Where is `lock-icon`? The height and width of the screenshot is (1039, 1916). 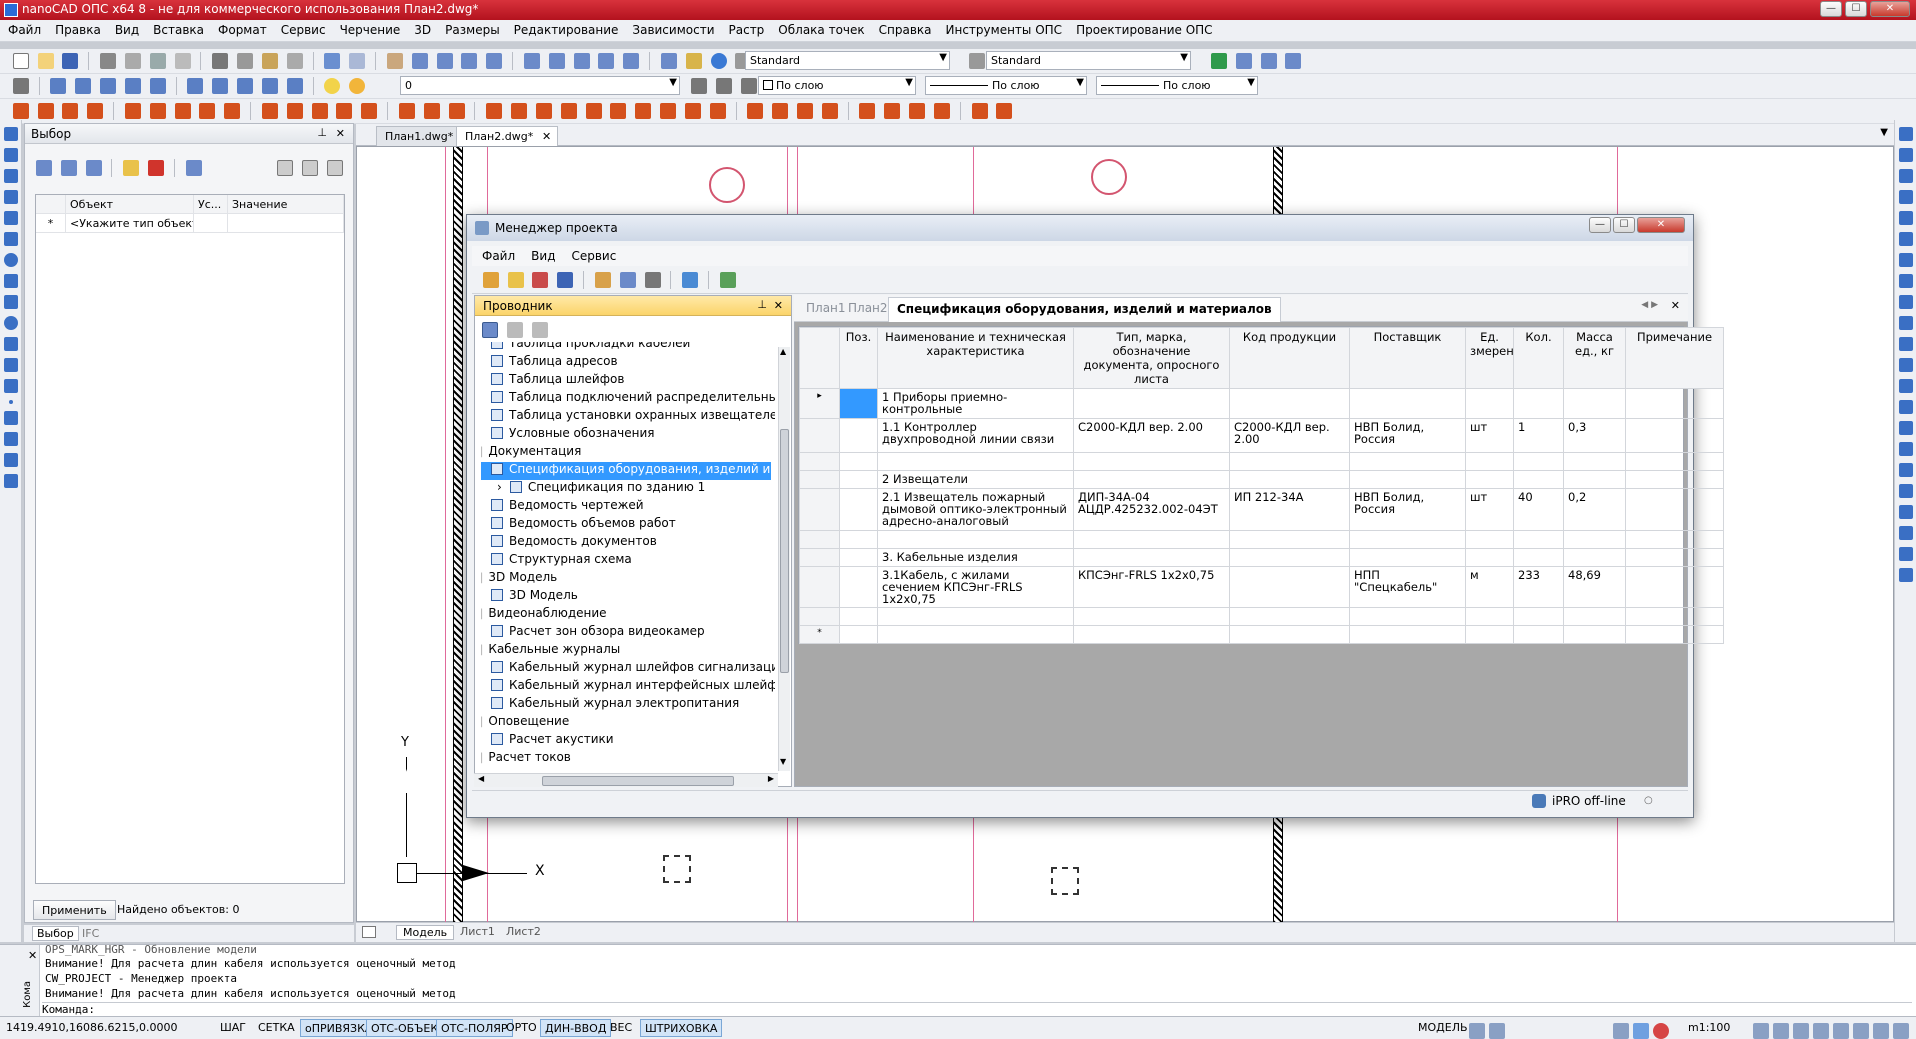 lock-icon is located at coordinates (1497, 1031).